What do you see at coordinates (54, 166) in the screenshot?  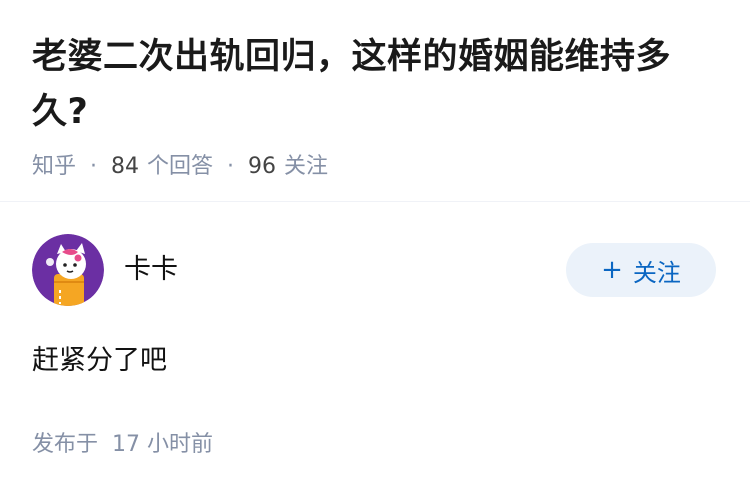 I see `source-label: 知乎` at bounding box center [54, 166].